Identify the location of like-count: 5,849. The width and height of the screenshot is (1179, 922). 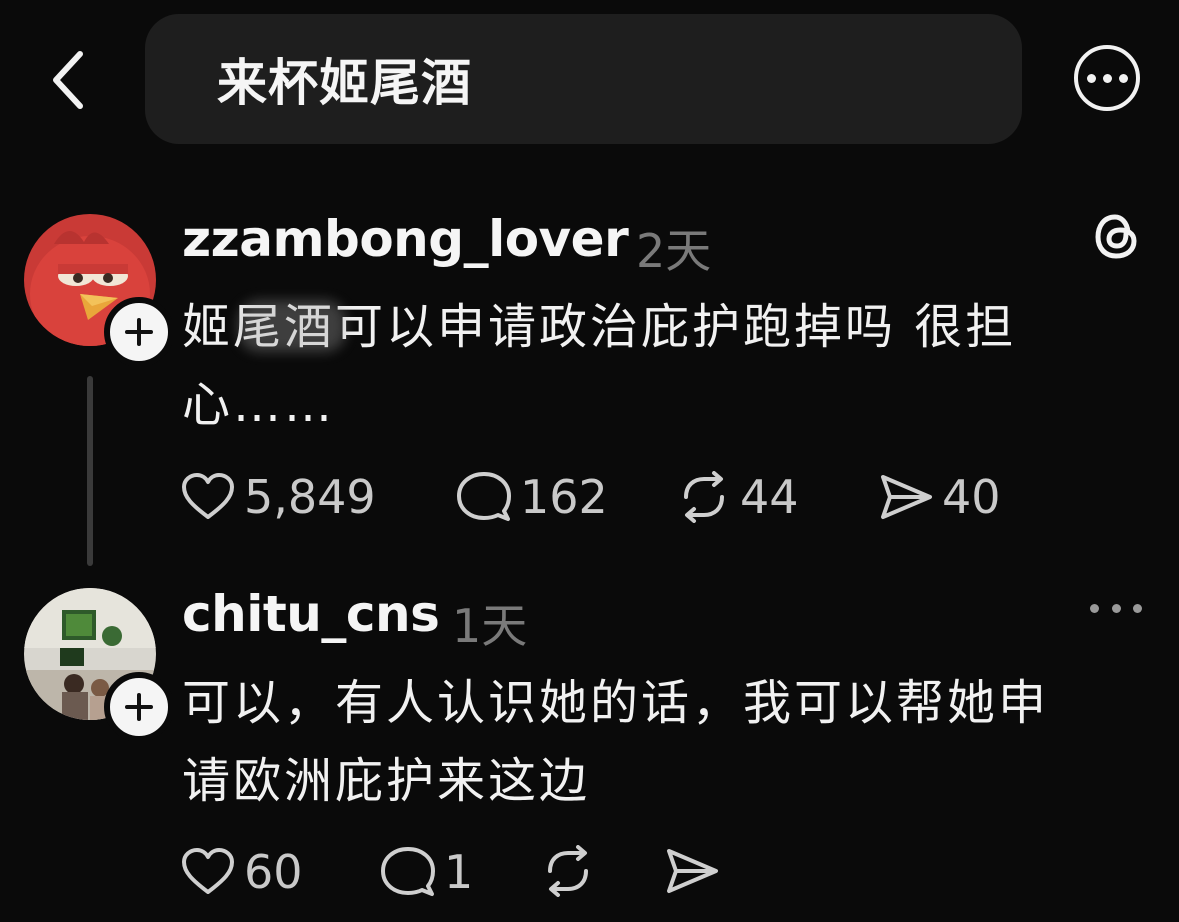
(310, 497).